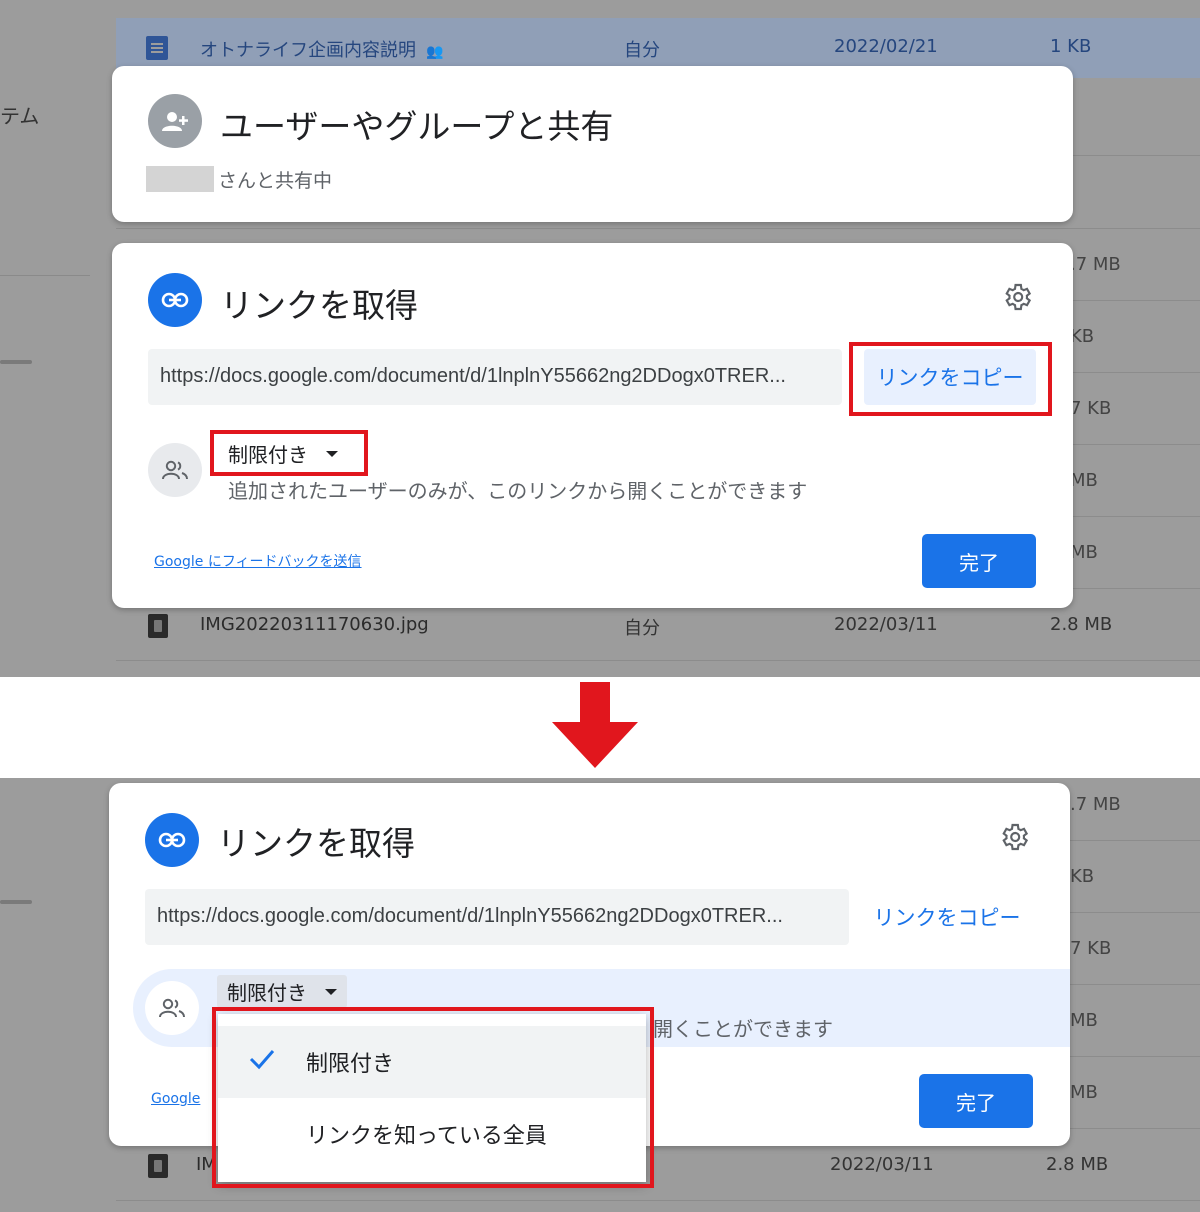  I want to click on annotation-box-access, so click(289, 453).